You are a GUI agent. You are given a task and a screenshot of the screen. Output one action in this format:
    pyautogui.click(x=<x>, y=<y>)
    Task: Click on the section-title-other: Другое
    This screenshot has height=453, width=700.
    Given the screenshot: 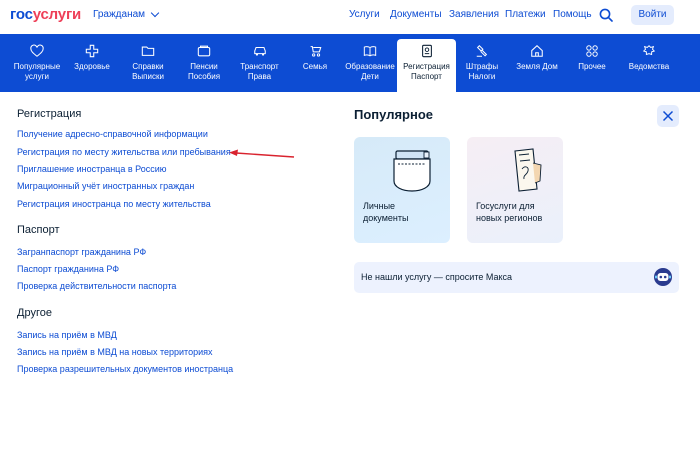 What is the action you would take?
    pyautogui.click(x=34, y=313)
    